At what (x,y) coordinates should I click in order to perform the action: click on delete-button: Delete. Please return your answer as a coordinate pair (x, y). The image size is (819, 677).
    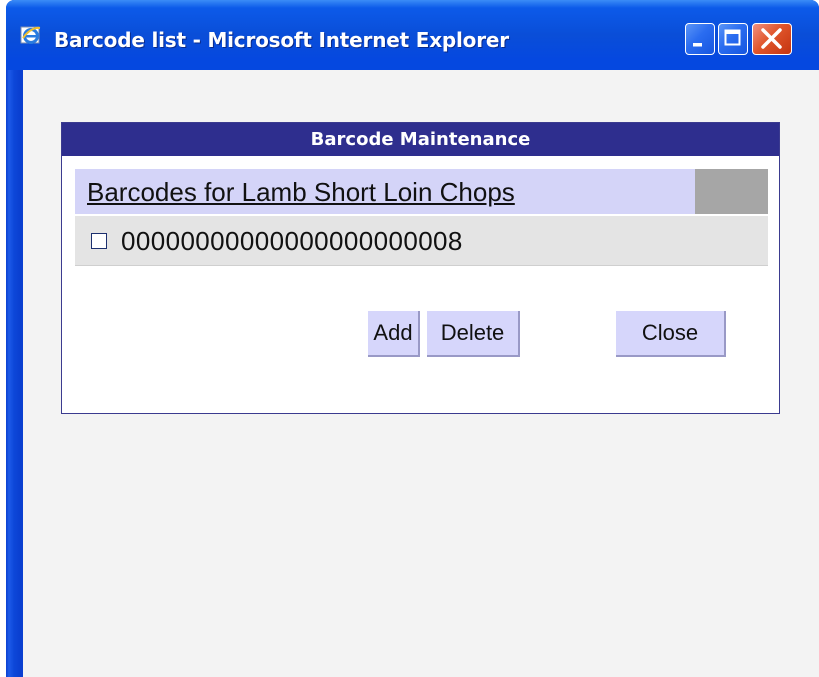
    Looking at the image, I should click on (473, 334).